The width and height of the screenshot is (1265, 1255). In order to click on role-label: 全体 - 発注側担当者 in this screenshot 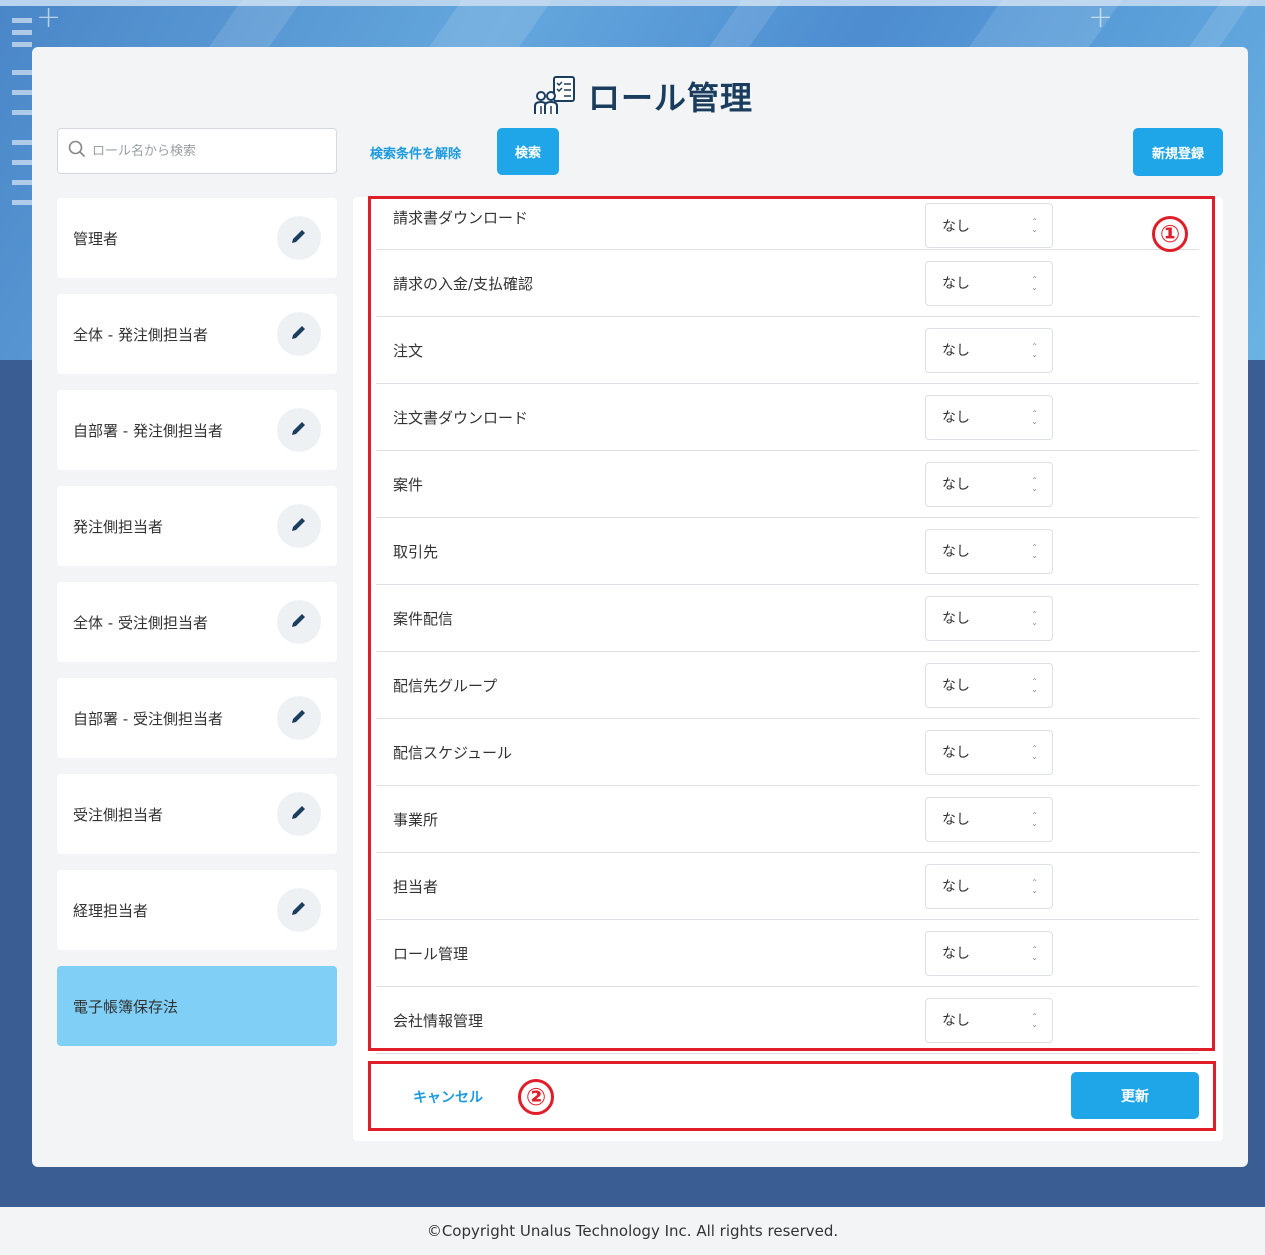, I will do `click(140, 334)`.